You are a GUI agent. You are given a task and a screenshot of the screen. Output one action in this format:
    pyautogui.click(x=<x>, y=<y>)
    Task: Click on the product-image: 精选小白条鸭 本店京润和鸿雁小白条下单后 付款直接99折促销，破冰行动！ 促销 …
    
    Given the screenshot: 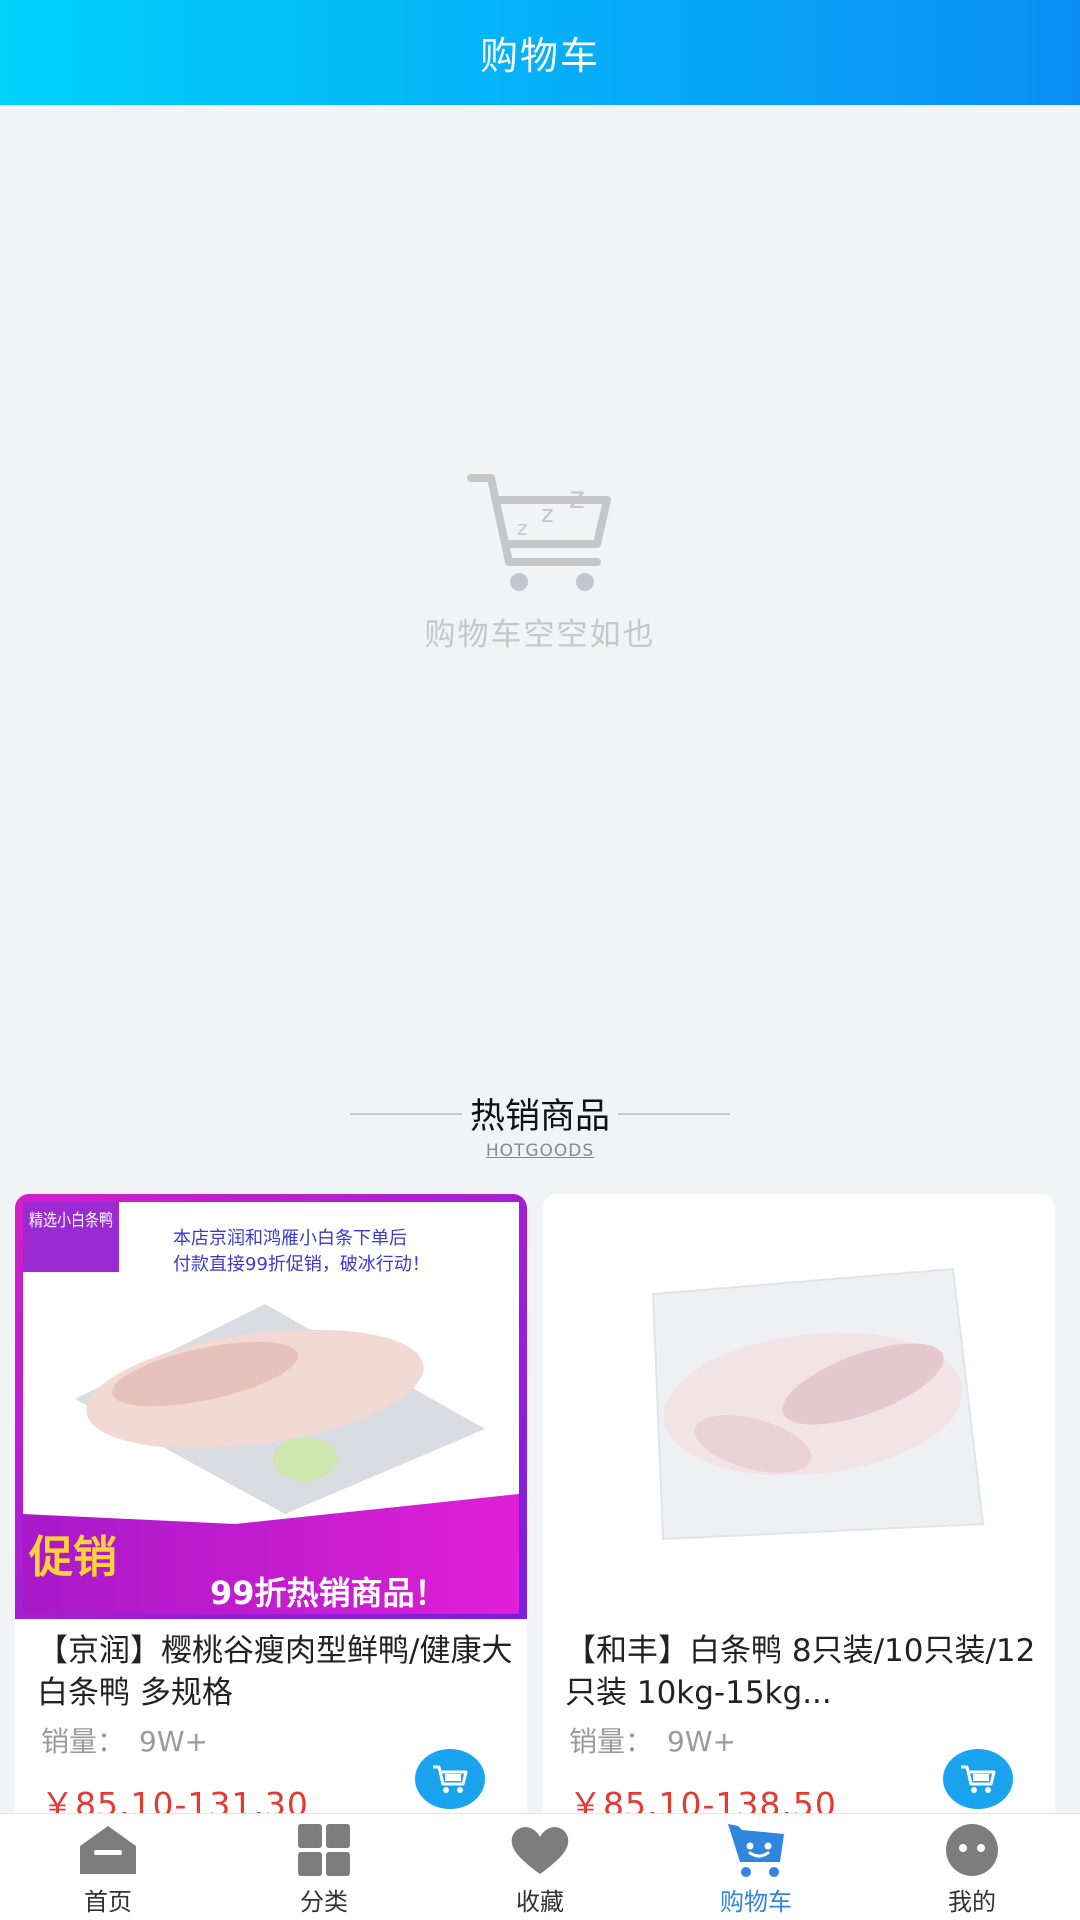 What is the action you would take?
    pyautogui.click(x=271, y=1406)
    